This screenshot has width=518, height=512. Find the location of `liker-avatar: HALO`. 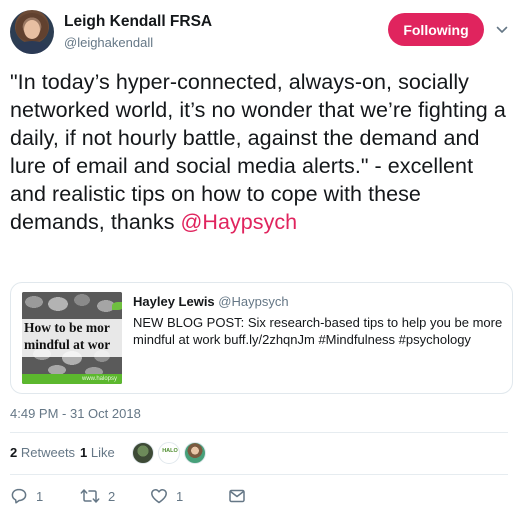

liker-avatar: HALO is located at coordinates (169, 453).